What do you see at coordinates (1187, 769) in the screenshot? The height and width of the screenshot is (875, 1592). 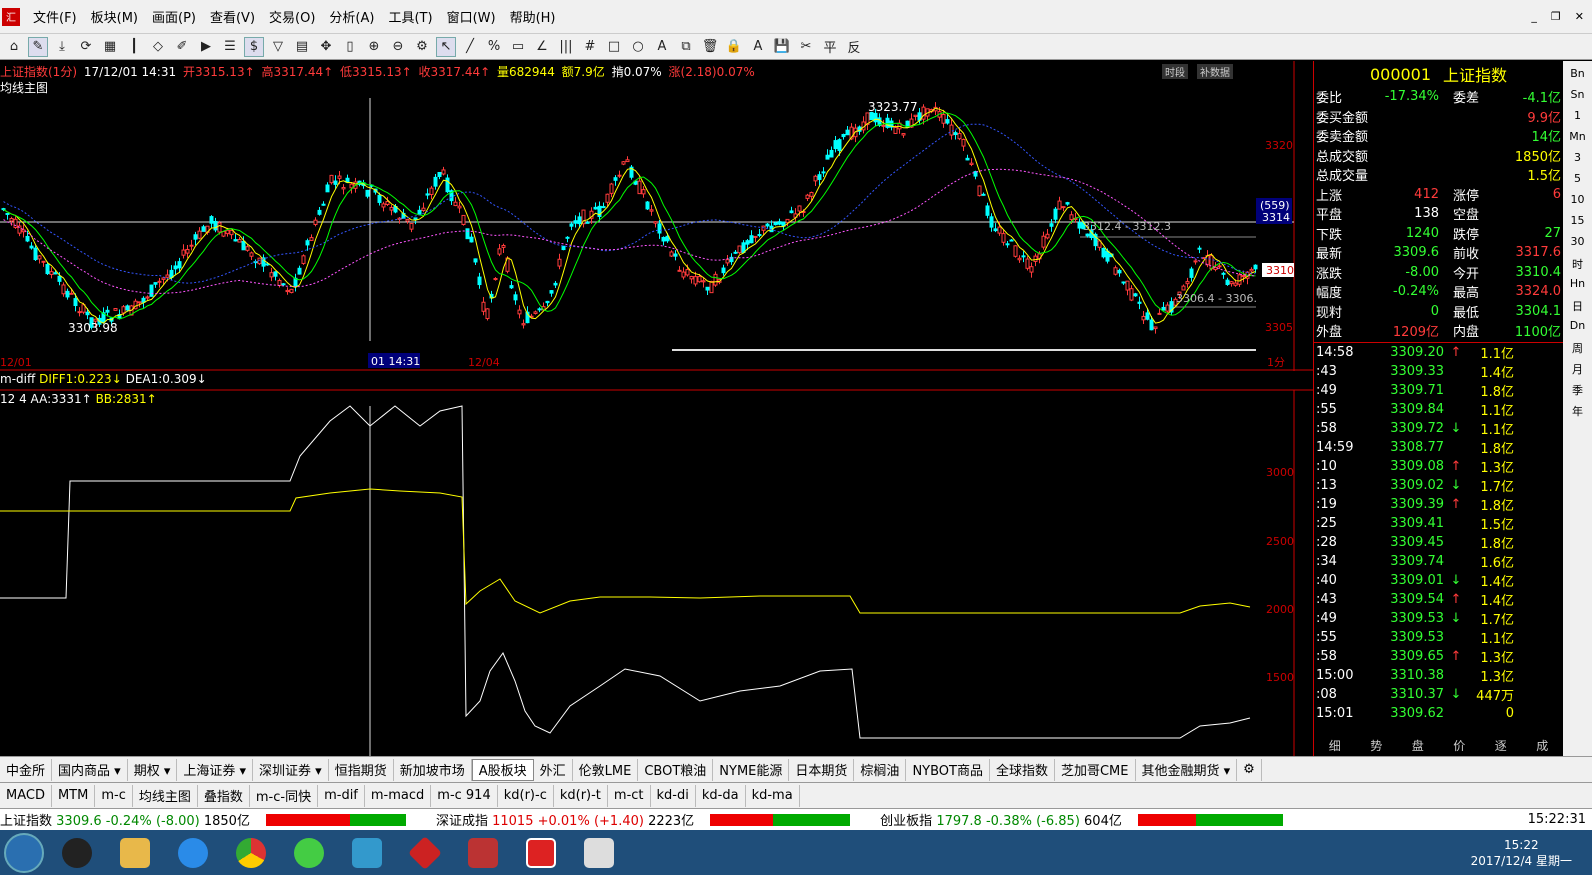 I see `market-tab: 其他金融期货 ▾` at bounding box center [1187, 769].